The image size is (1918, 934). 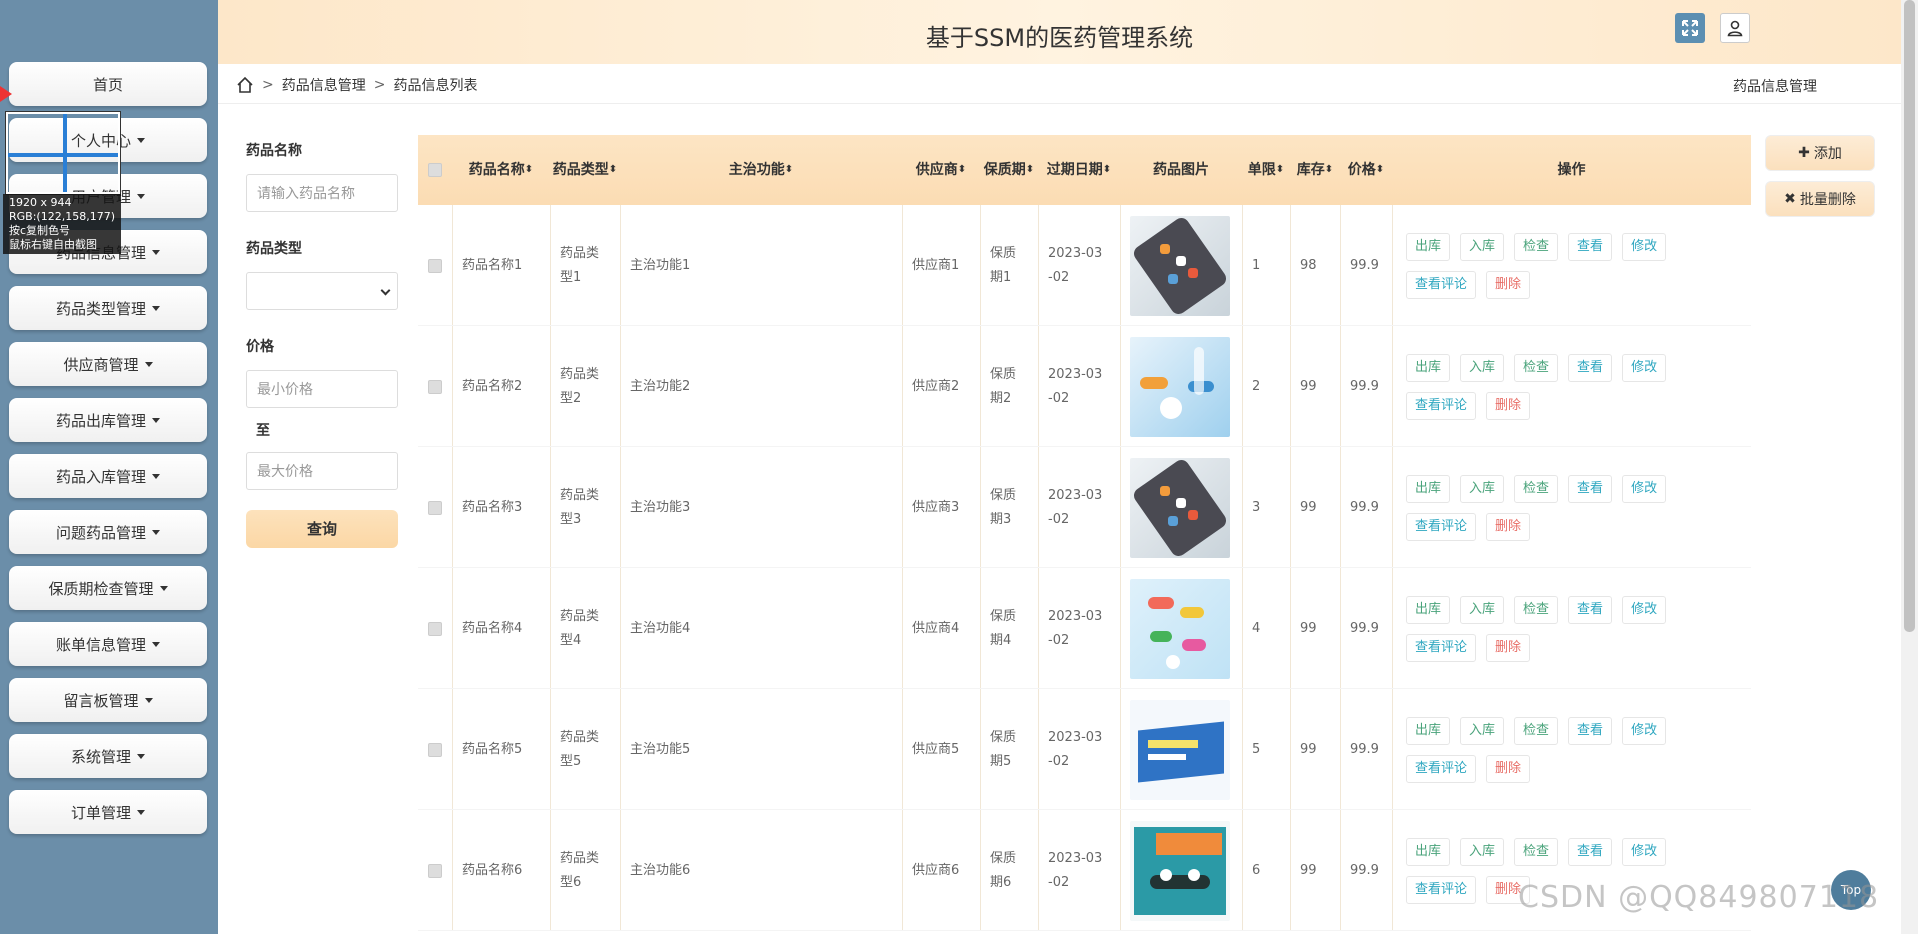 I want to click on cell-text: 99, so click(x=1308, y=507).